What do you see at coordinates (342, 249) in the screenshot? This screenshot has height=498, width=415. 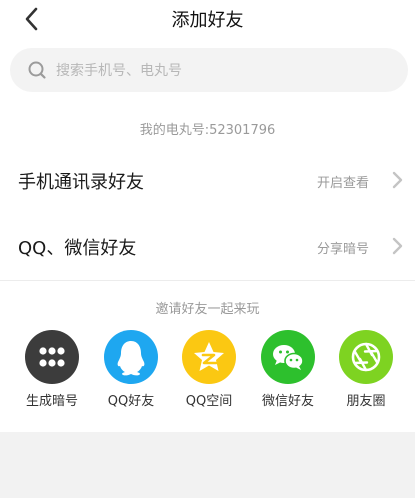 I see `row-action-text: 分享暗号` at bounding box center [342, 249].